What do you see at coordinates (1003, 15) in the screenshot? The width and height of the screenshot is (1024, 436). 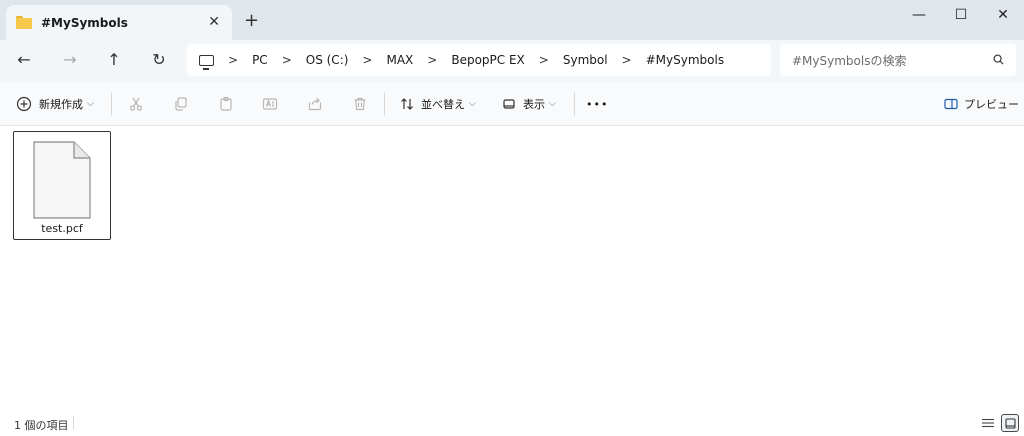 I see `close-button: ✕` at bounding box center [1003, 15].